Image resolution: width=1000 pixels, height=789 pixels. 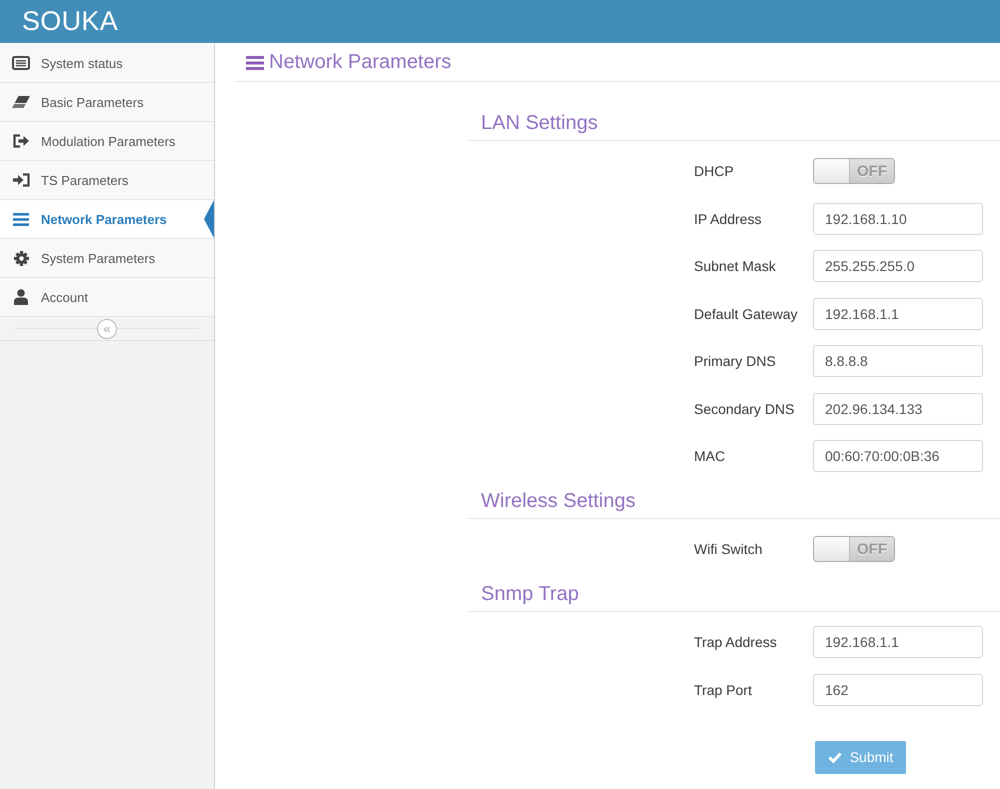 What do you see at coordinates (360, 62) in the screenshot?
I see `page-title: Network Parameters` at bounding box center [360, 62].